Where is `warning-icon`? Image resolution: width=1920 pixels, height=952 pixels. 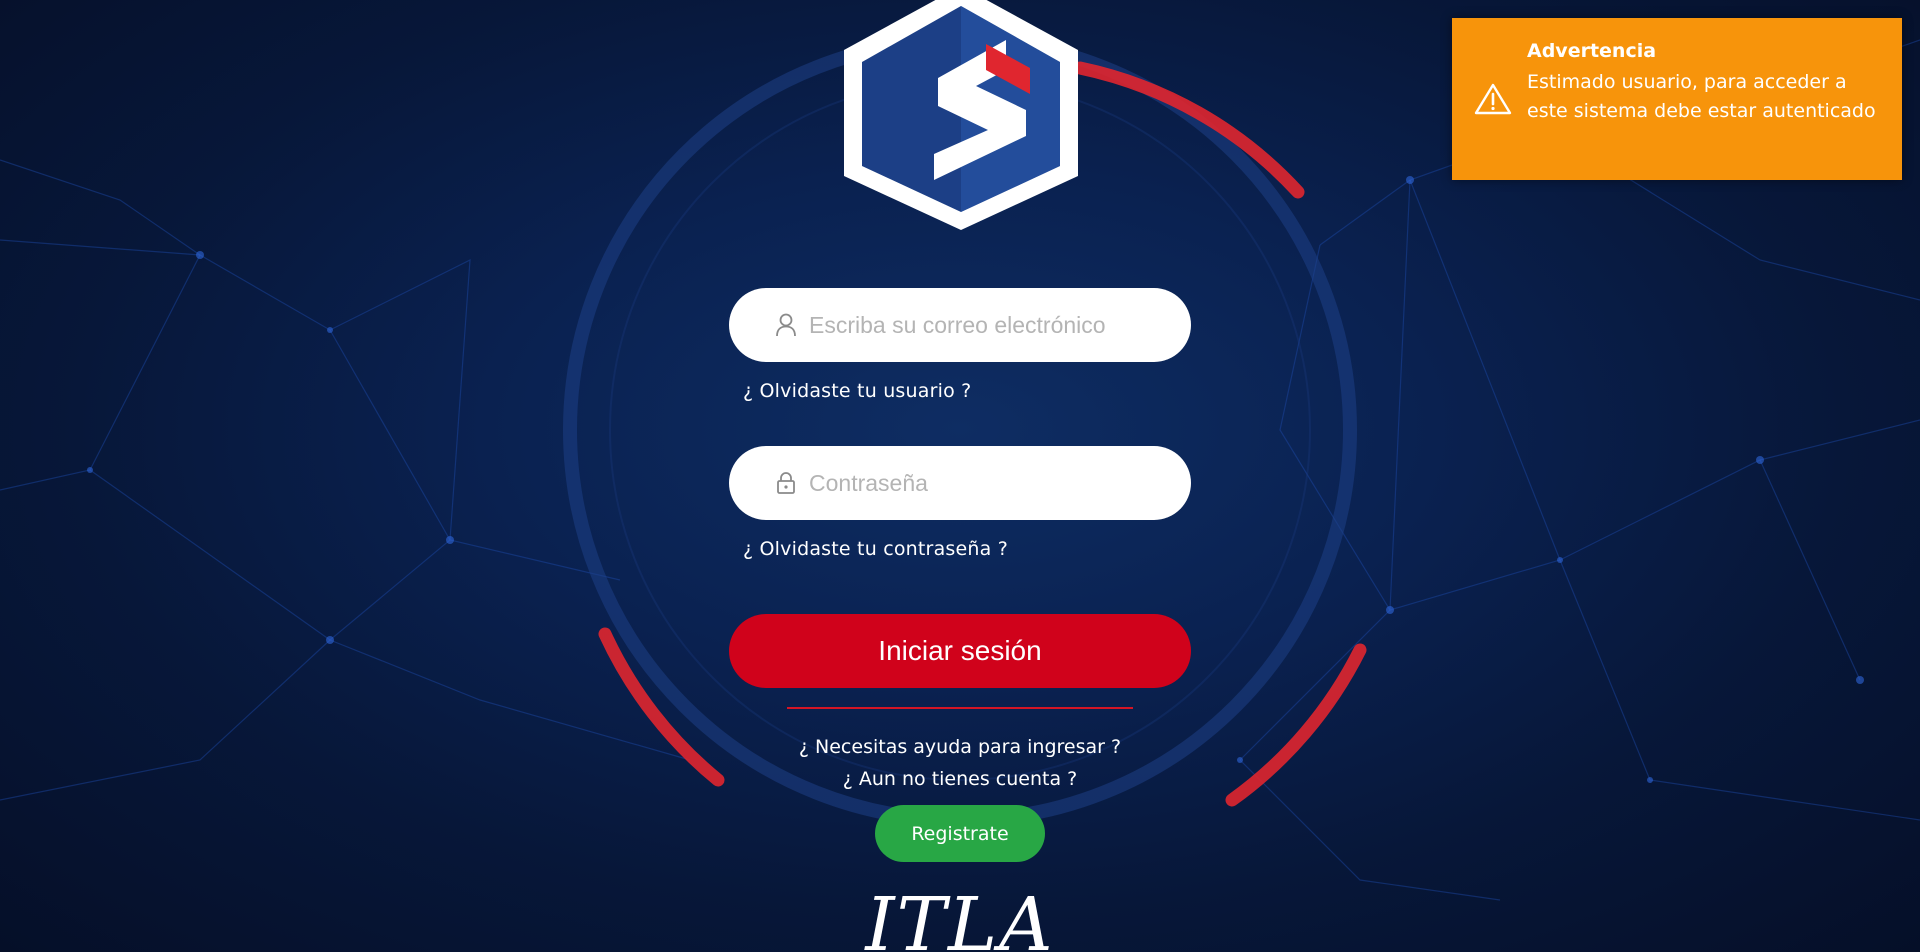 warning-icon is located at coordinates (1493, 99).